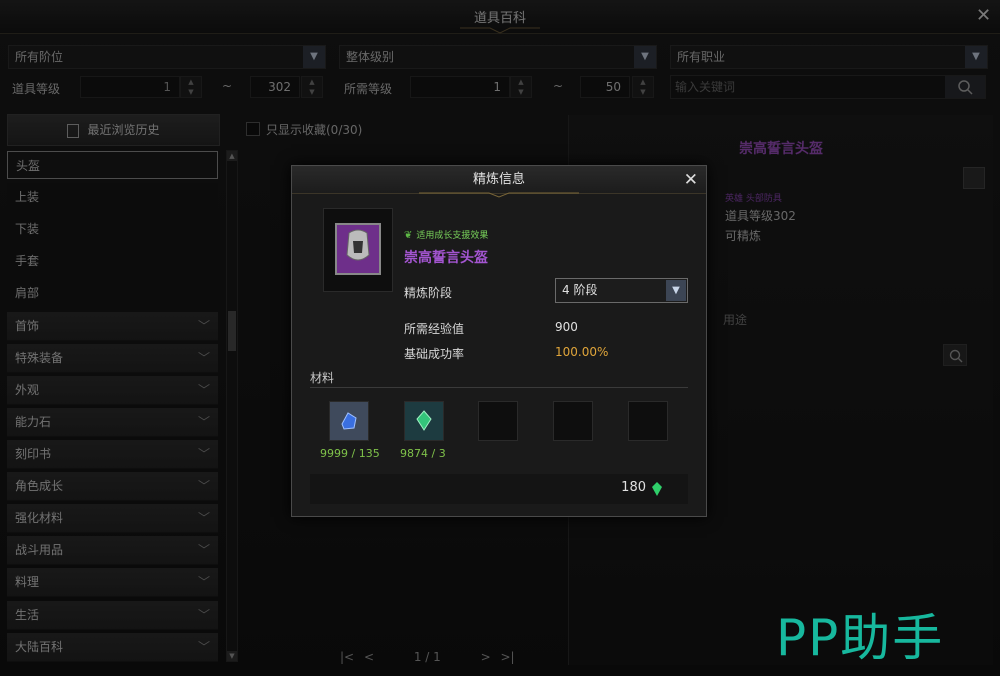 This screenshot has width=1000, height=676. I want to click on material-quantity: 9999 / 135, so click(350, 453).